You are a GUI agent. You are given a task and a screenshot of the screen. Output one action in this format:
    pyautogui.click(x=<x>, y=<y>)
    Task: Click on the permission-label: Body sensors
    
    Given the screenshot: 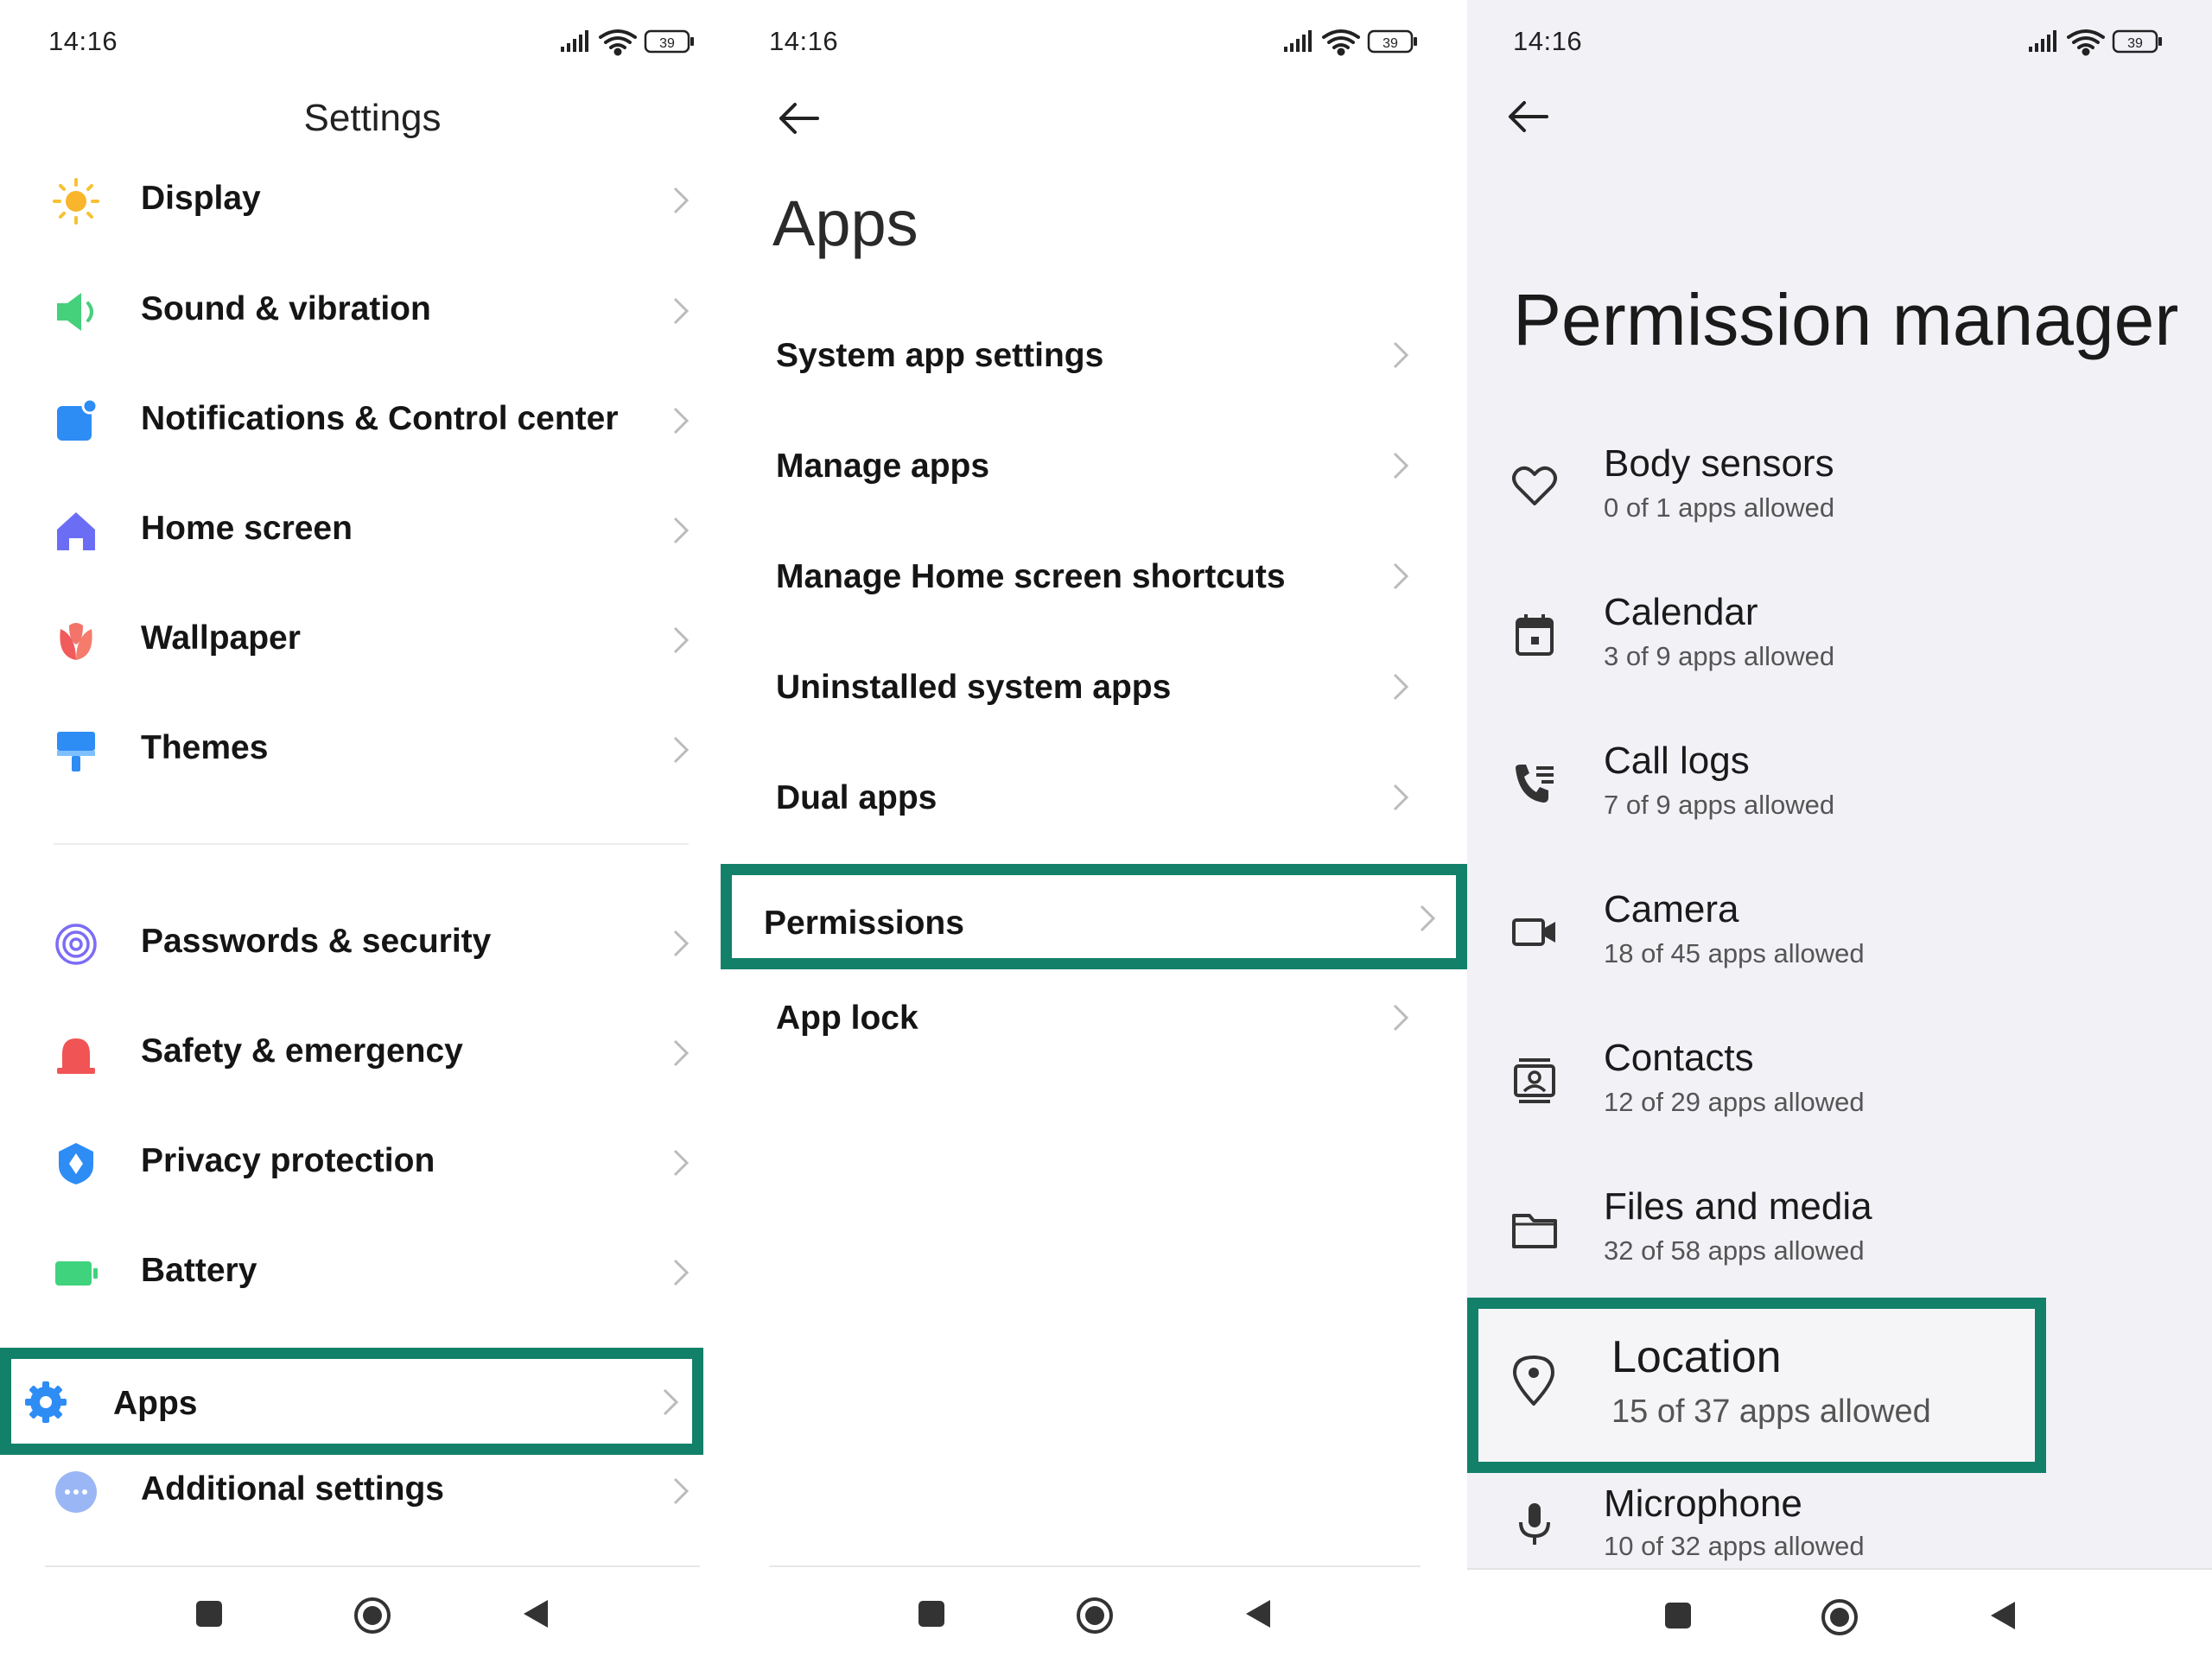 What is the action you would take?
    pyautogui.click(x=1719, y=463)
    